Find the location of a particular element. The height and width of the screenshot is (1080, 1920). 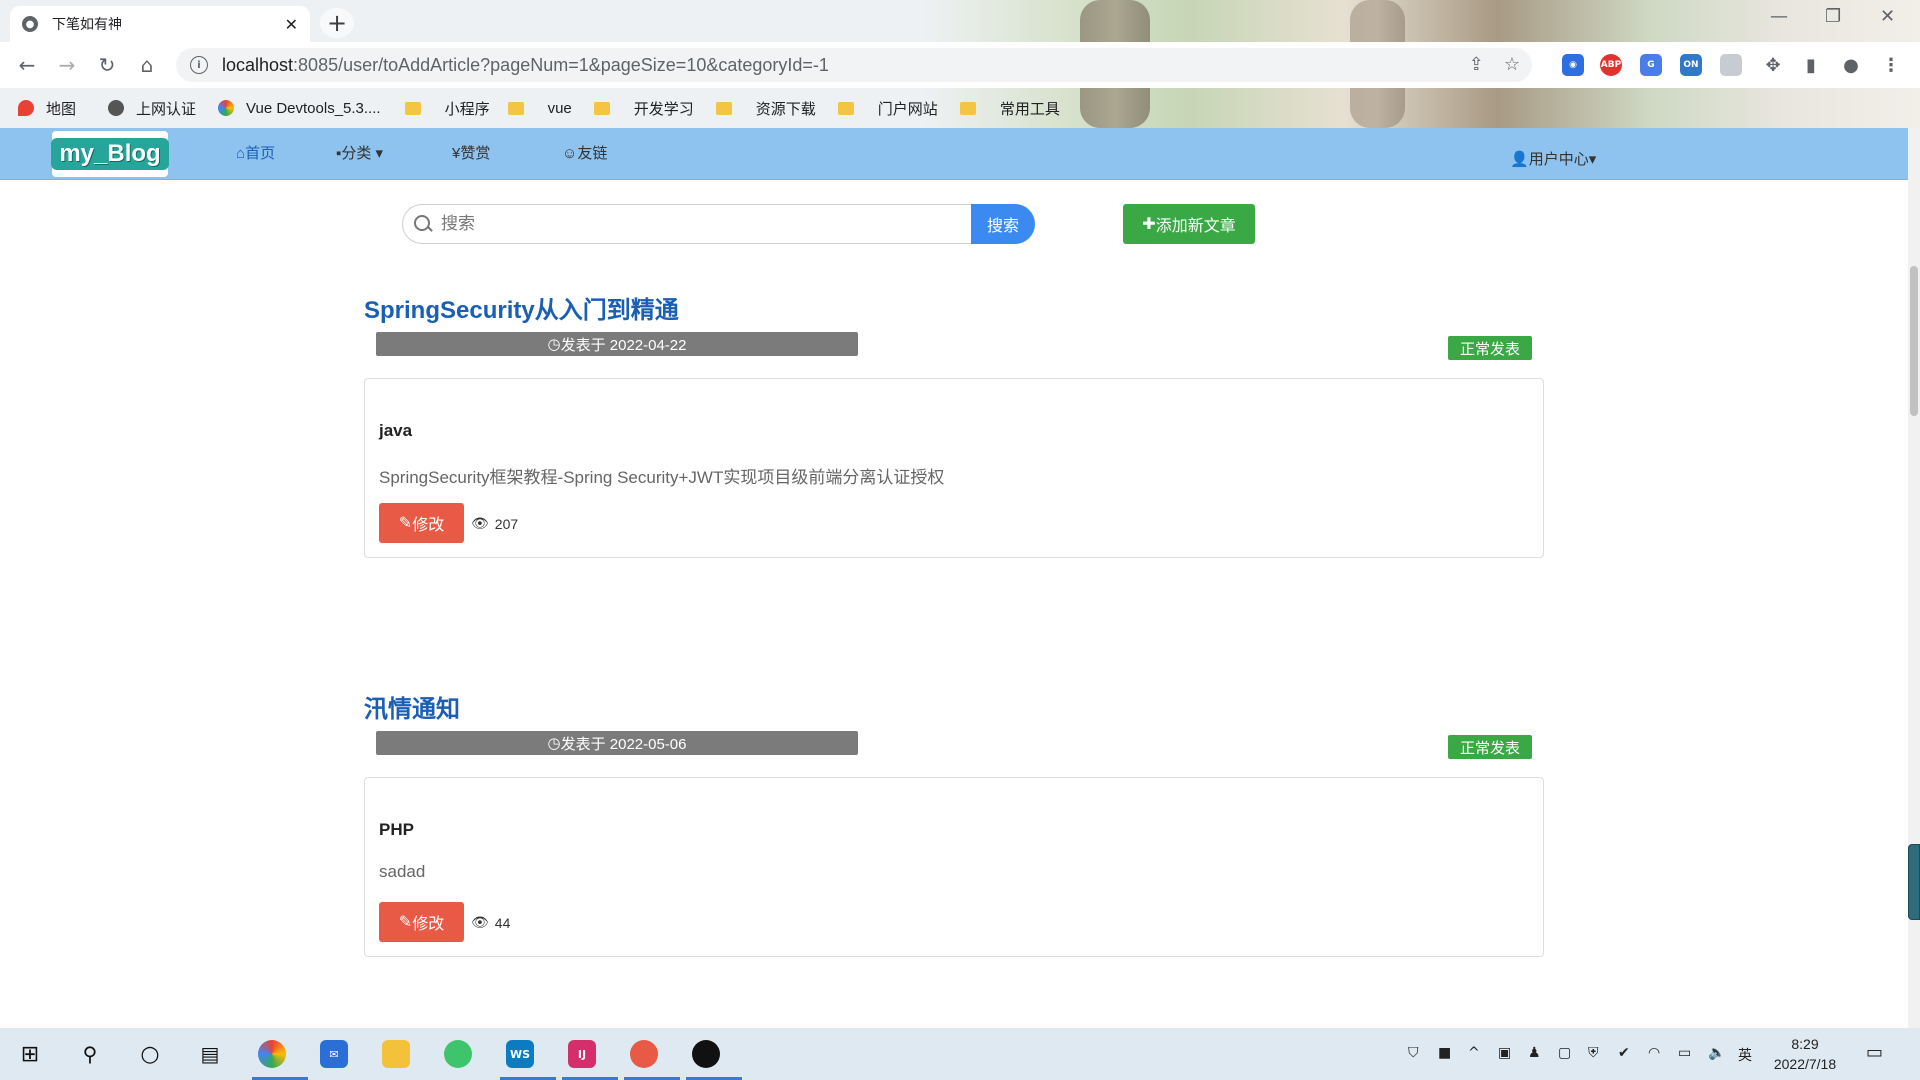

ime-indicator: 英 is located at coordinates (1745, 1055).